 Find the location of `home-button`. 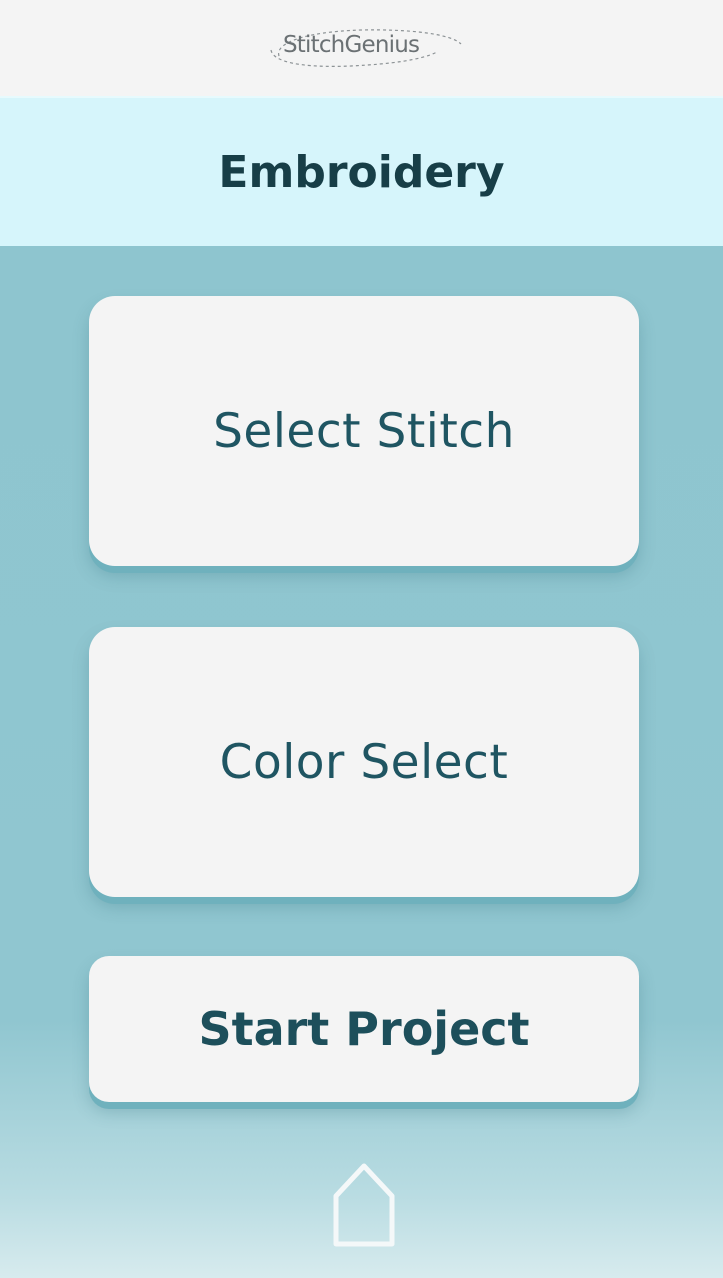

home-button is located at coordinates (364, 1206).